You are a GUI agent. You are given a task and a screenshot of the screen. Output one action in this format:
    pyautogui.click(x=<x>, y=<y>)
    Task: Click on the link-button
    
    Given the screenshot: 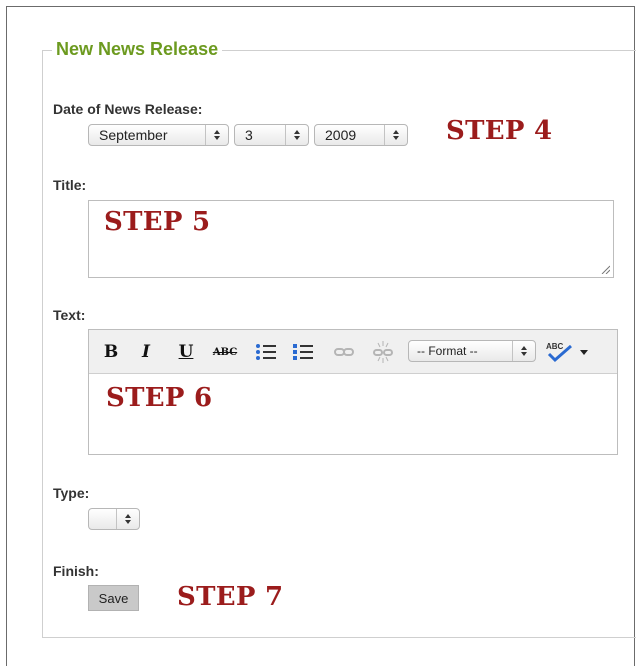 What is the action you would take?
    pyautogui.click(x=344, y=352)
    